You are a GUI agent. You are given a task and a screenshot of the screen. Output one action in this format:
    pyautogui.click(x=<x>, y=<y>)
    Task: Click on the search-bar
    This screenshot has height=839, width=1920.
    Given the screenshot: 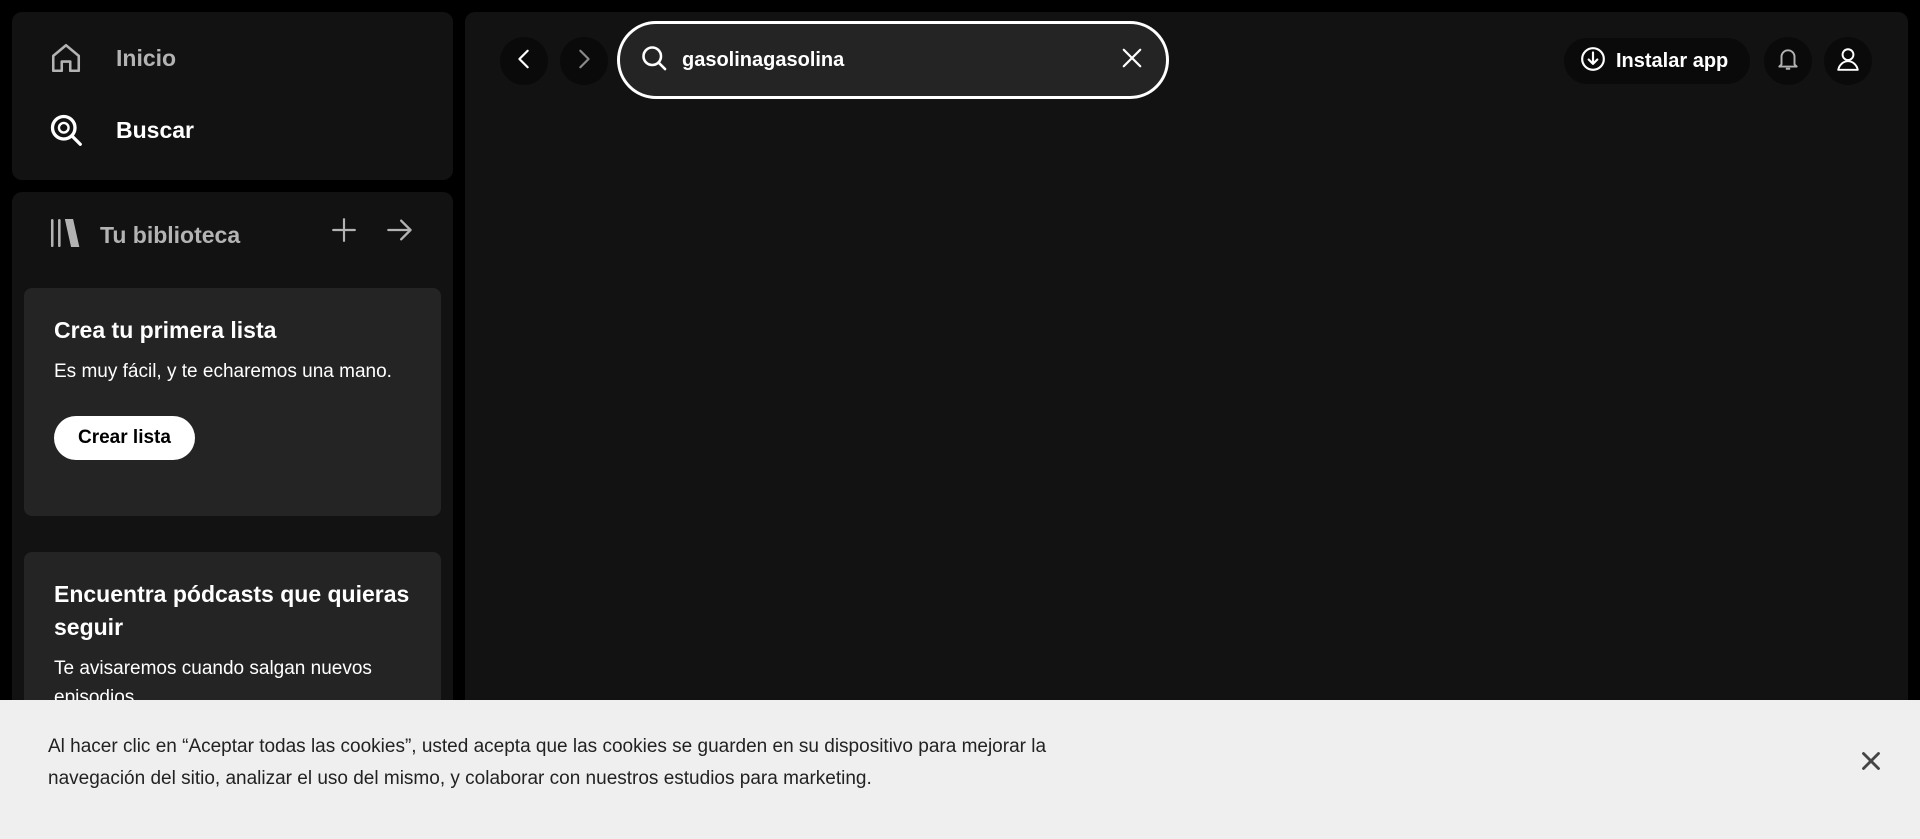 What is the action you would take?
    pyautogui.click(x=893, y=60)
    